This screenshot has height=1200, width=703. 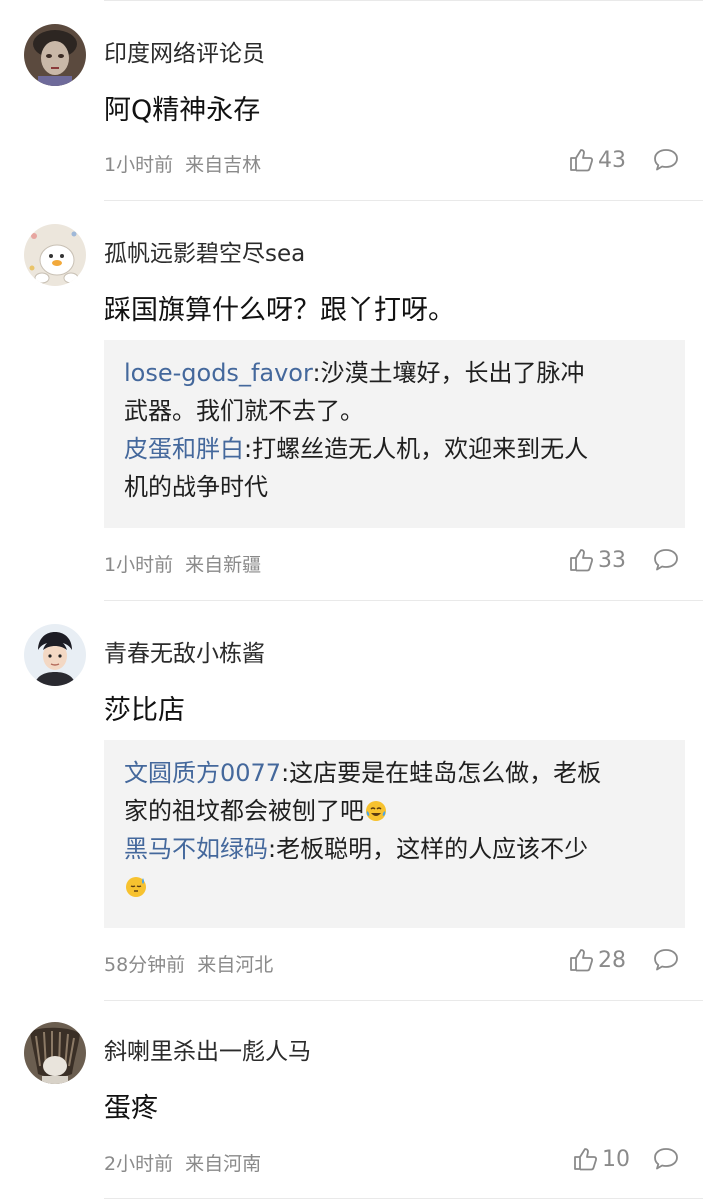 I want to click on location: 来自河南, so click(x=223, y=1164).